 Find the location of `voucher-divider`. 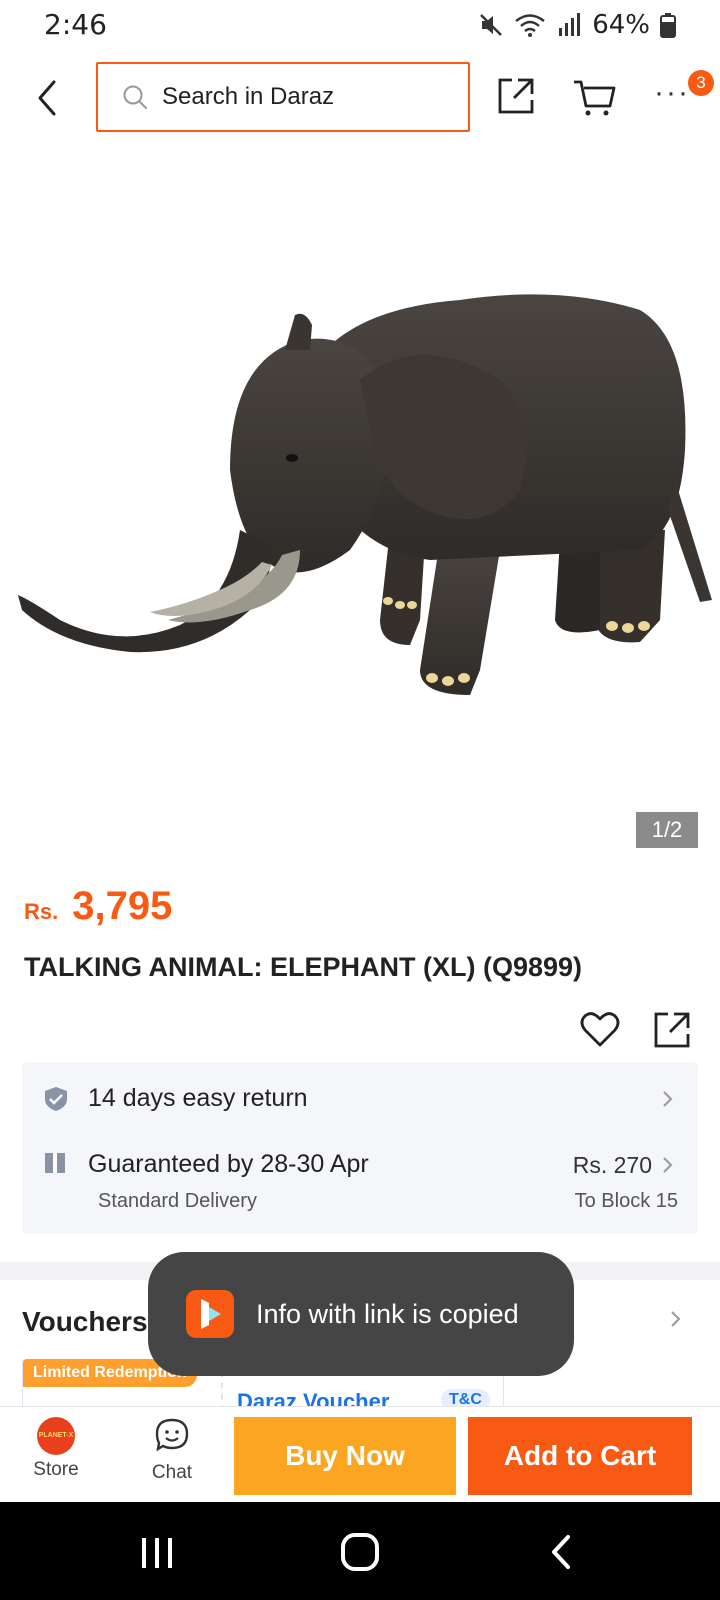

voucher-divider is located at coordinates (222, 1391).